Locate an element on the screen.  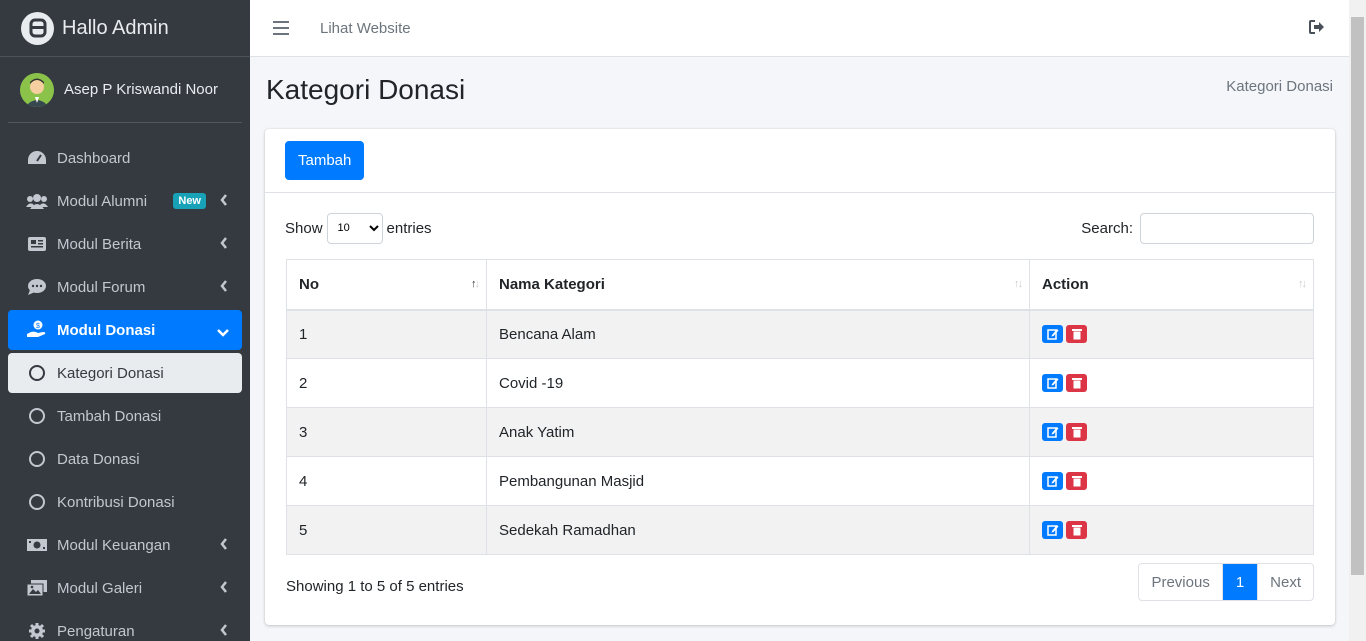
sidebar-item-kategori-donasi: Kategori Donasi is located at coordinates (125, 373).